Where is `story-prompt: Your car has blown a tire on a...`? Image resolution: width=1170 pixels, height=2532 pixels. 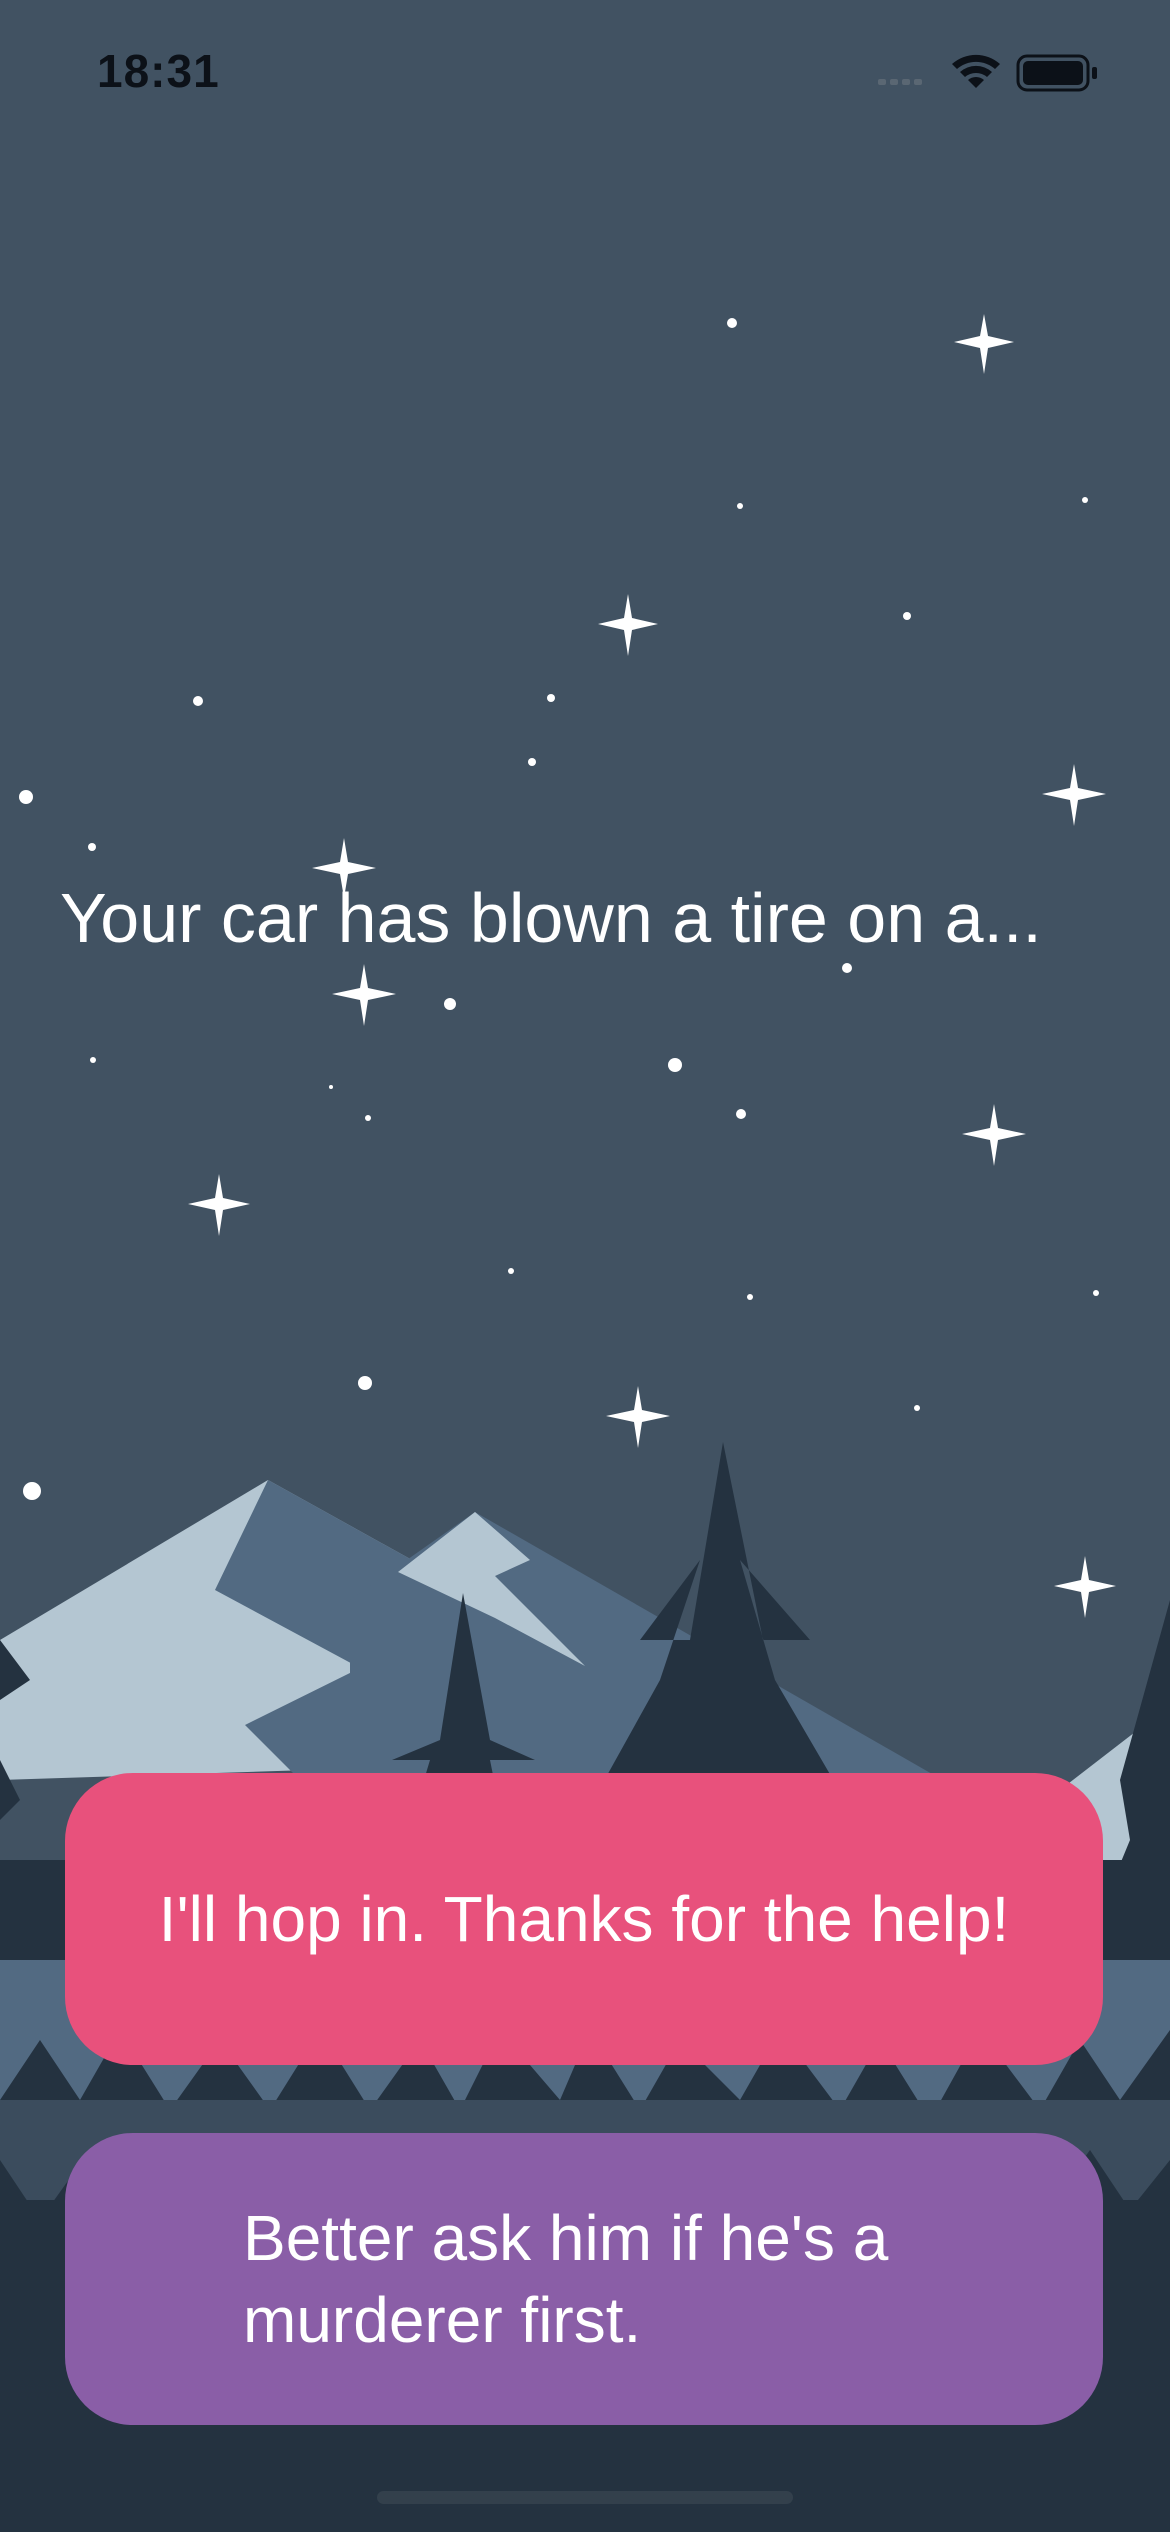
story-prompt: Your car has blown a tire on a... is located at coordinates (551, 918).